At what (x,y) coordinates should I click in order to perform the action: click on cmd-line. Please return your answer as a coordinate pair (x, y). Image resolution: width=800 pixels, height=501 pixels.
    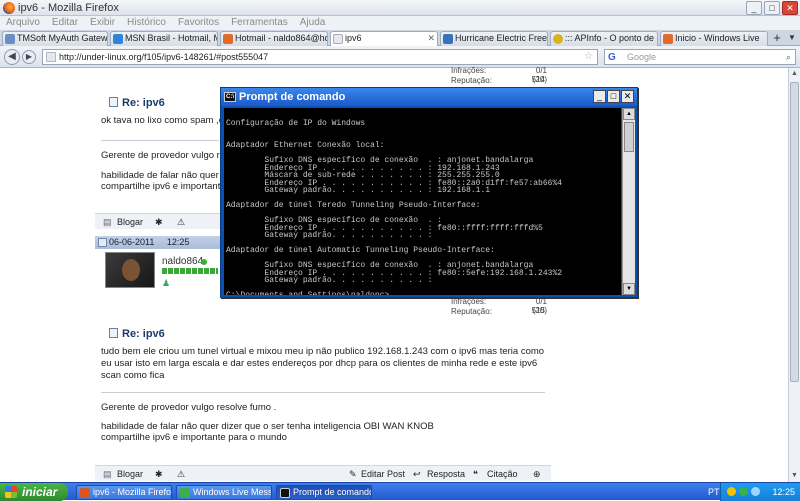
    Looking at the image, I should click on (422, 131).